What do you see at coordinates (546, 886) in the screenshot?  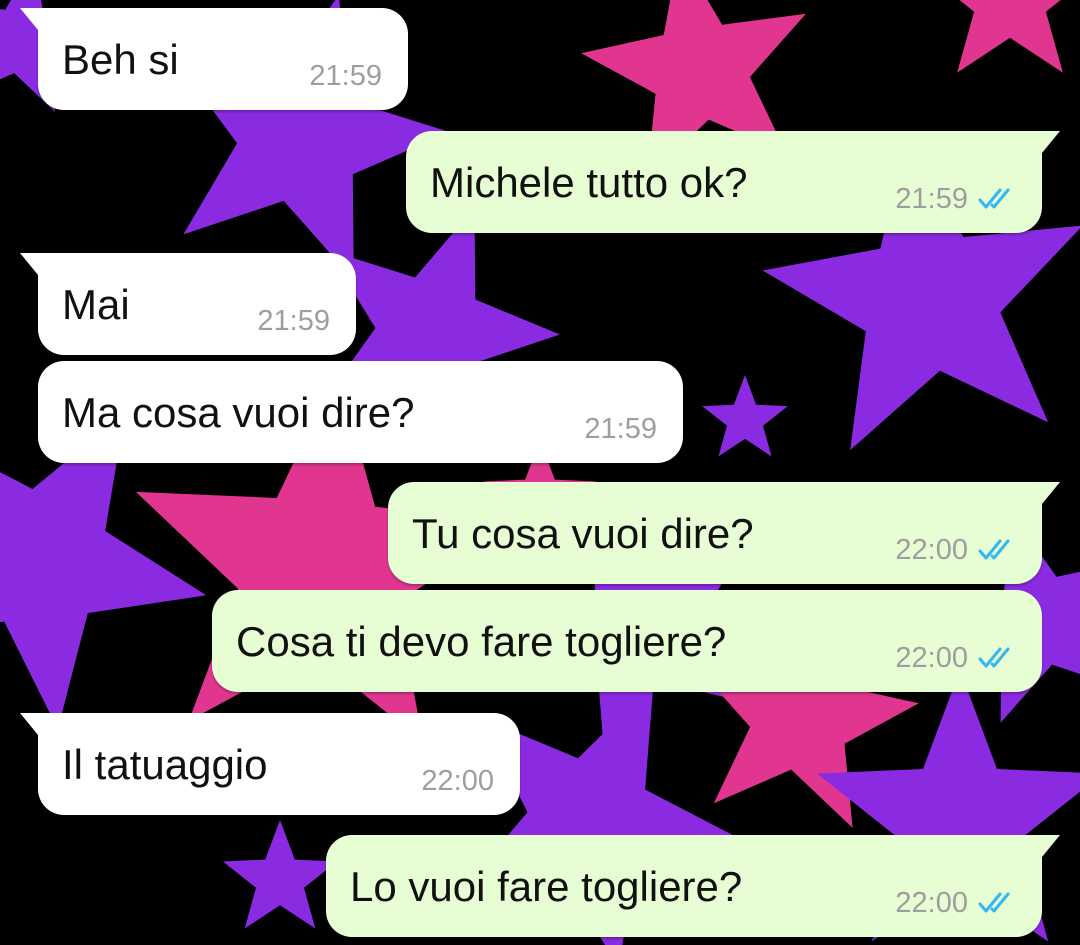 I see `message-text: Lo vuoi fare togliere?` at bounding box center [546, 886].